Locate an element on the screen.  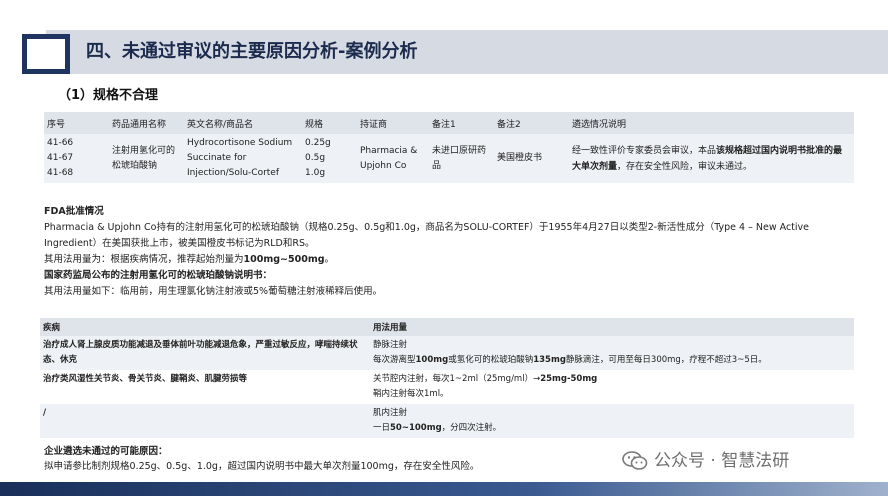
section-title: （1）规格不合理 is located at coordinates (108, 95).